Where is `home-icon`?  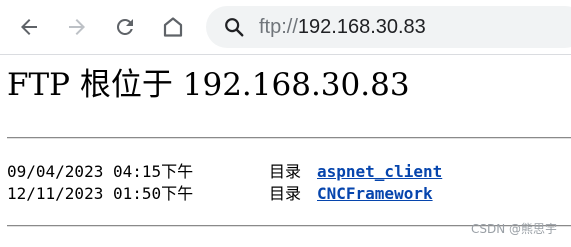 home-icon is located at coordinates (173, 27).